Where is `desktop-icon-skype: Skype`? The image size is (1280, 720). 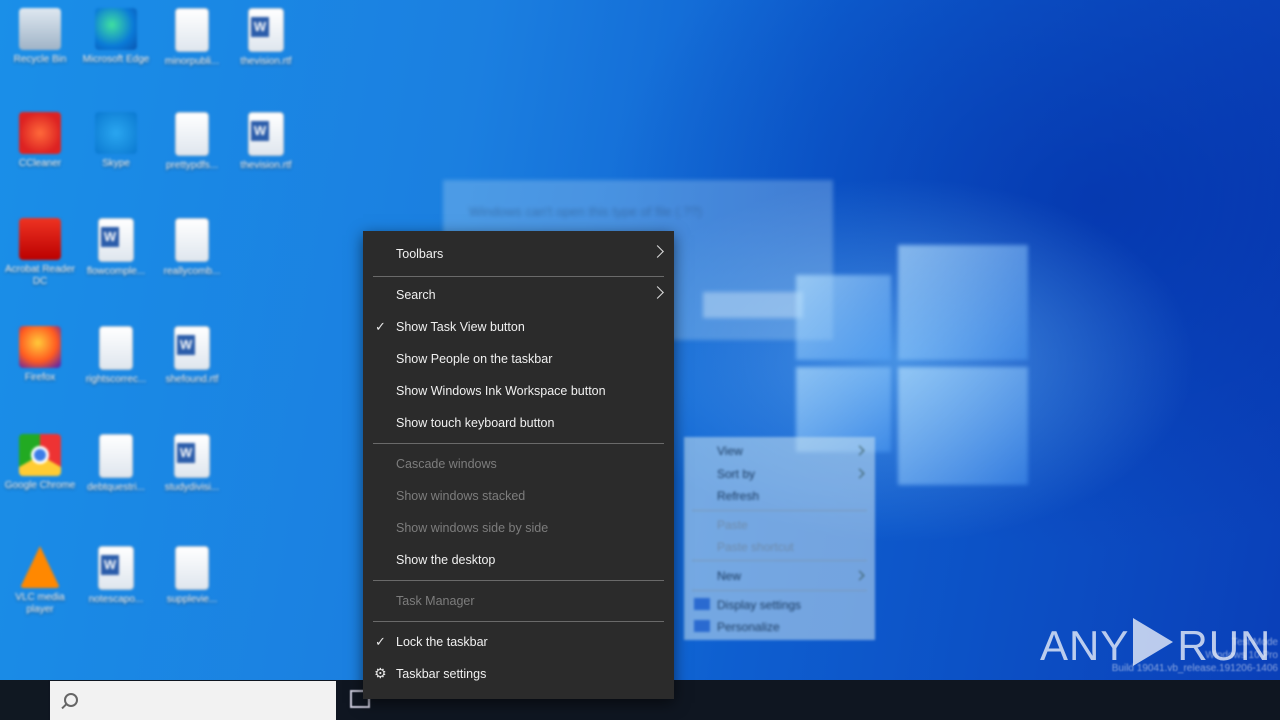
desktop-icon-skype: Skype is located at coordinates (116, 141).